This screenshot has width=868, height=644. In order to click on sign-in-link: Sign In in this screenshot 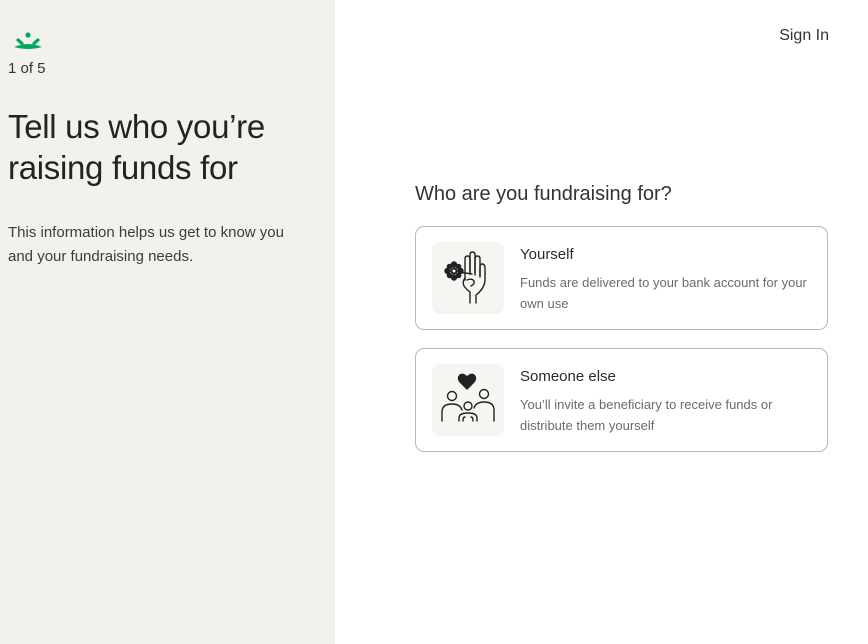, I will do `click(804, 36)`.